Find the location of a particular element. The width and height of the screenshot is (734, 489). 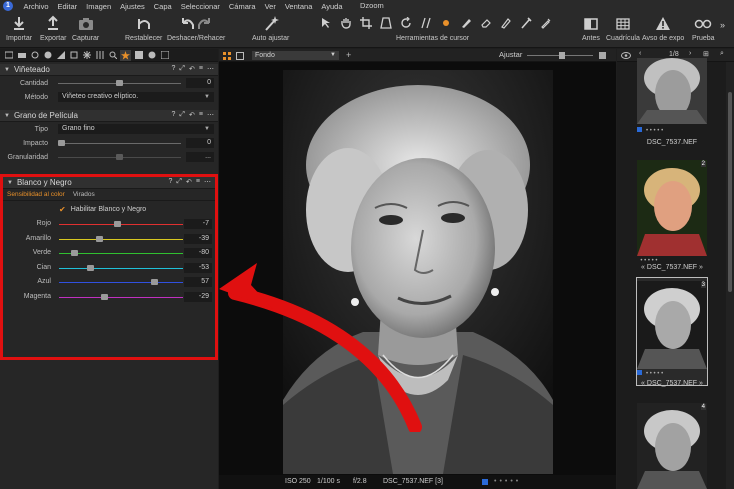

background-select: Fondo ▼ is located at coordinates (295, 55).